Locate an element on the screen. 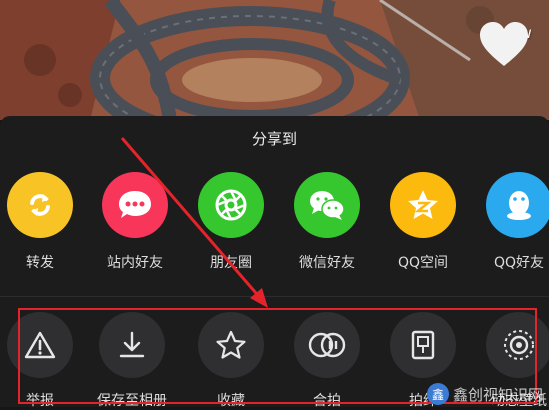 Image resolution: width=549 pixels, height=410 pixels. share-target-inbox-friend: 站内好友 is located at coordinates (135, 222).